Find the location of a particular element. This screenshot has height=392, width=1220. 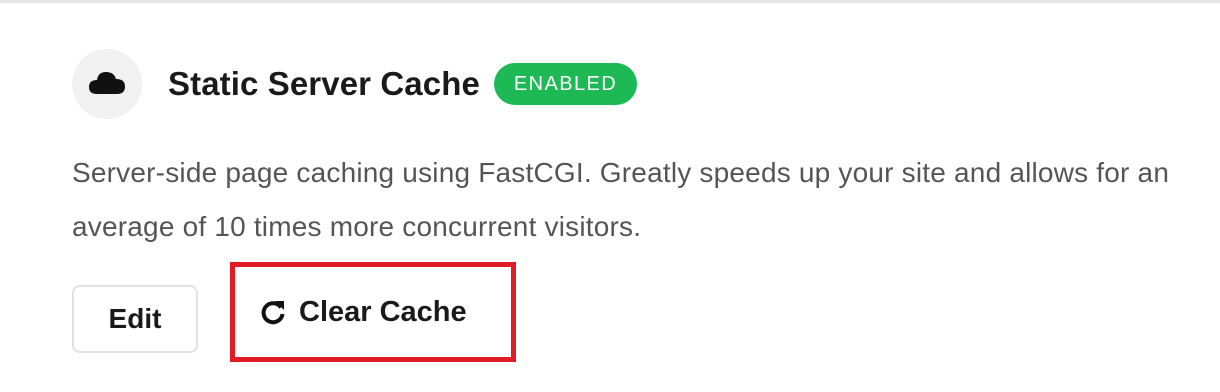

card-title: Static Server Cache is located at coordinates (324, 83).